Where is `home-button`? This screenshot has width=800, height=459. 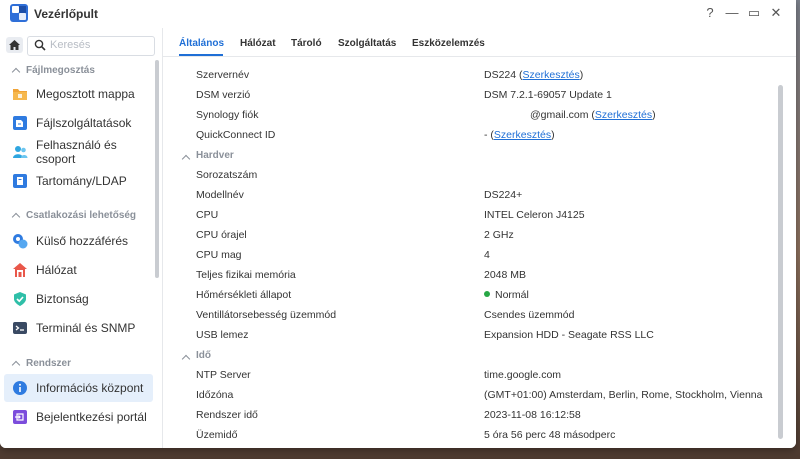 home-button is located at coordinates (14, 45).